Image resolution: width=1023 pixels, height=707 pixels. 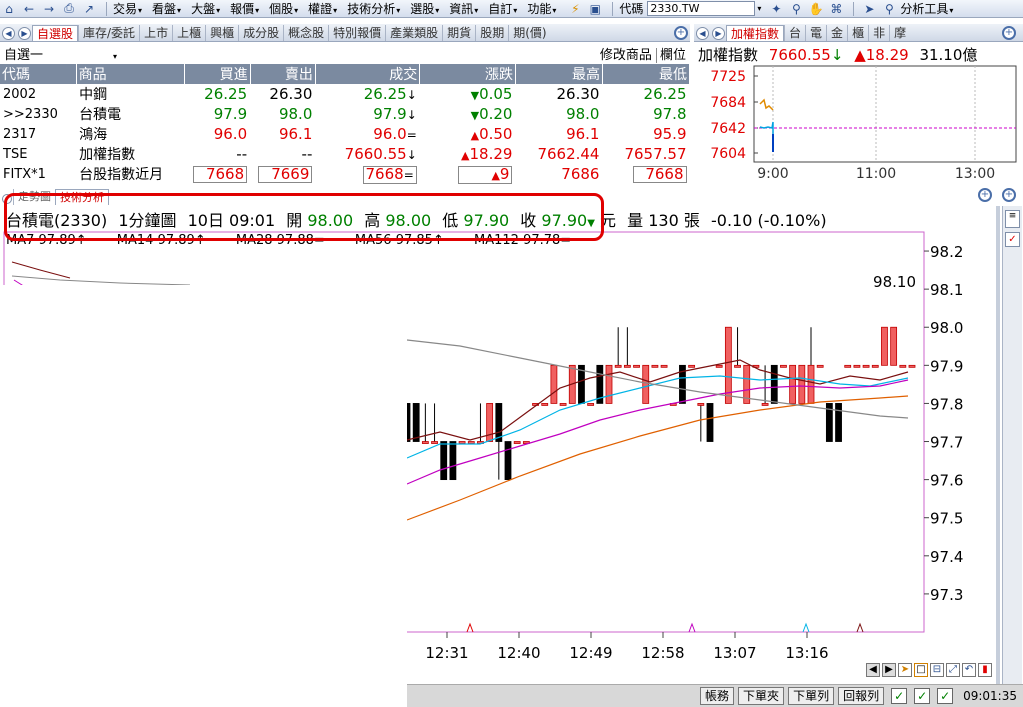 What do you see at coordinates (491, 33) in the screenshot?
I see `tab-stock-futures: 股期` at bounding box center [491, 33].